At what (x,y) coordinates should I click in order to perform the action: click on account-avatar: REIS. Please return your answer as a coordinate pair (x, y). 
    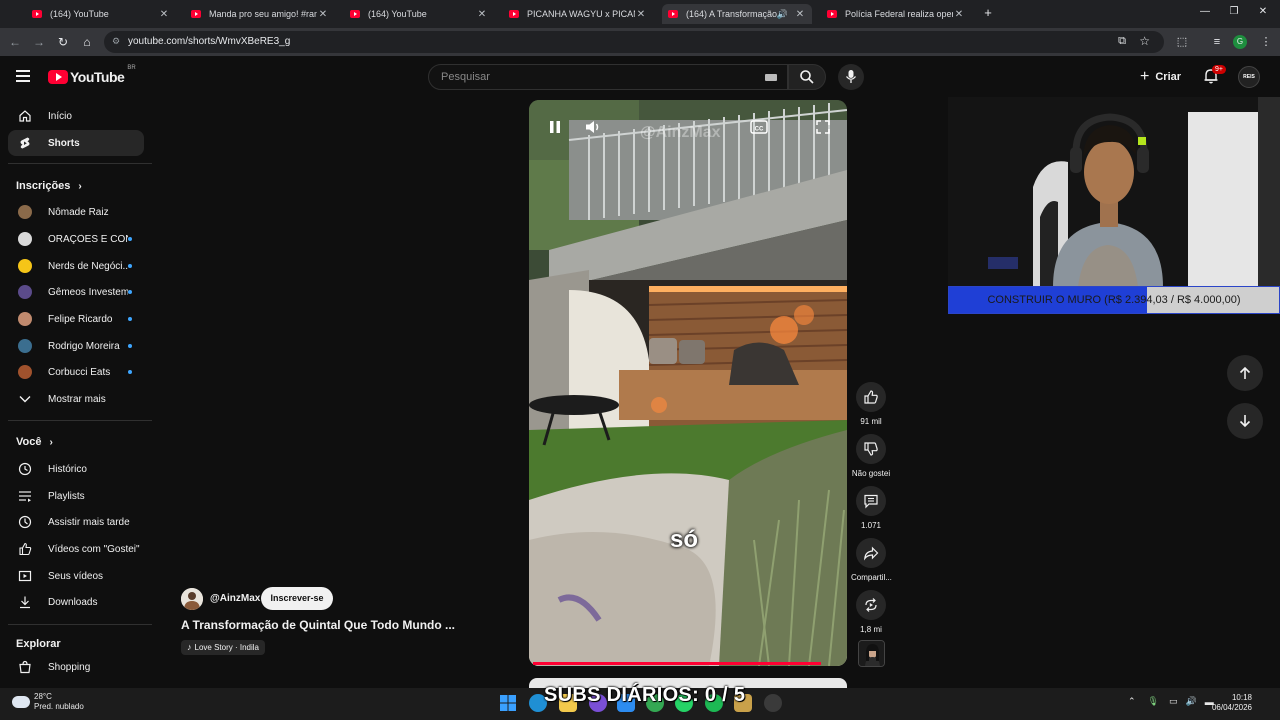
    Looking at the image, I should click on (1249, 77).